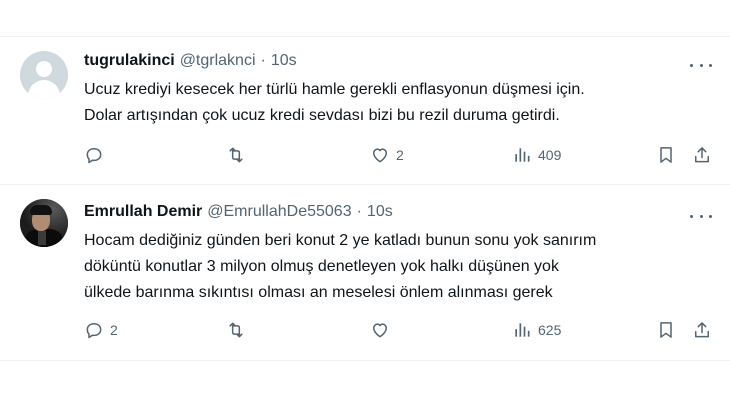 The width and height of the screenshot is (730, 420). I want to click on display-name: tugrulakinci, so click(129, 61).